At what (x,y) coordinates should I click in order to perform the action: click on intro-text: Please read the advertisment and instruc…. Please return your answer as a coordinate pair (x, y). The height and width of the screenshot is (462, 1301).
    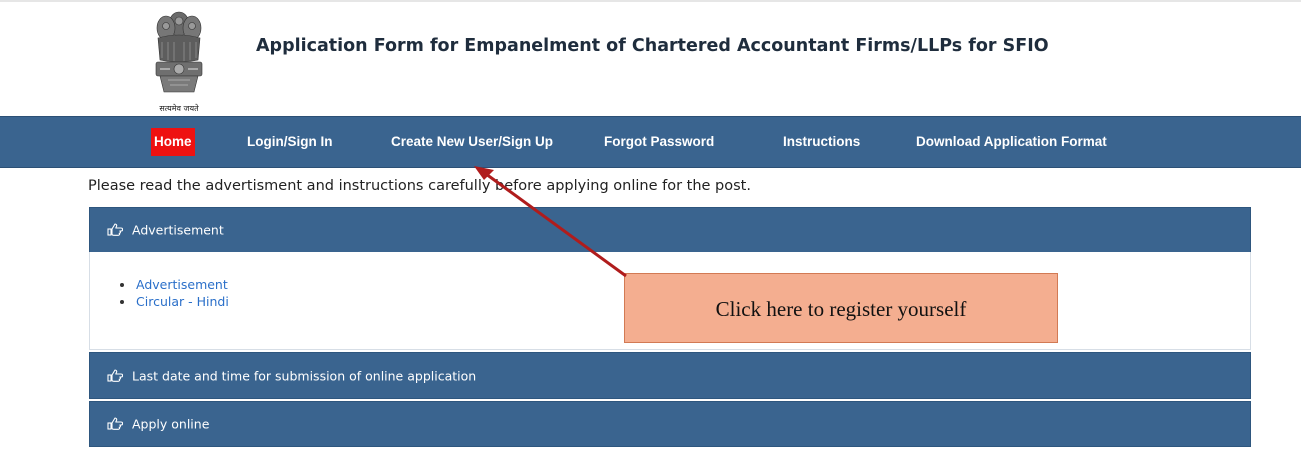
    Looking at the image, I should click on (419, 186).